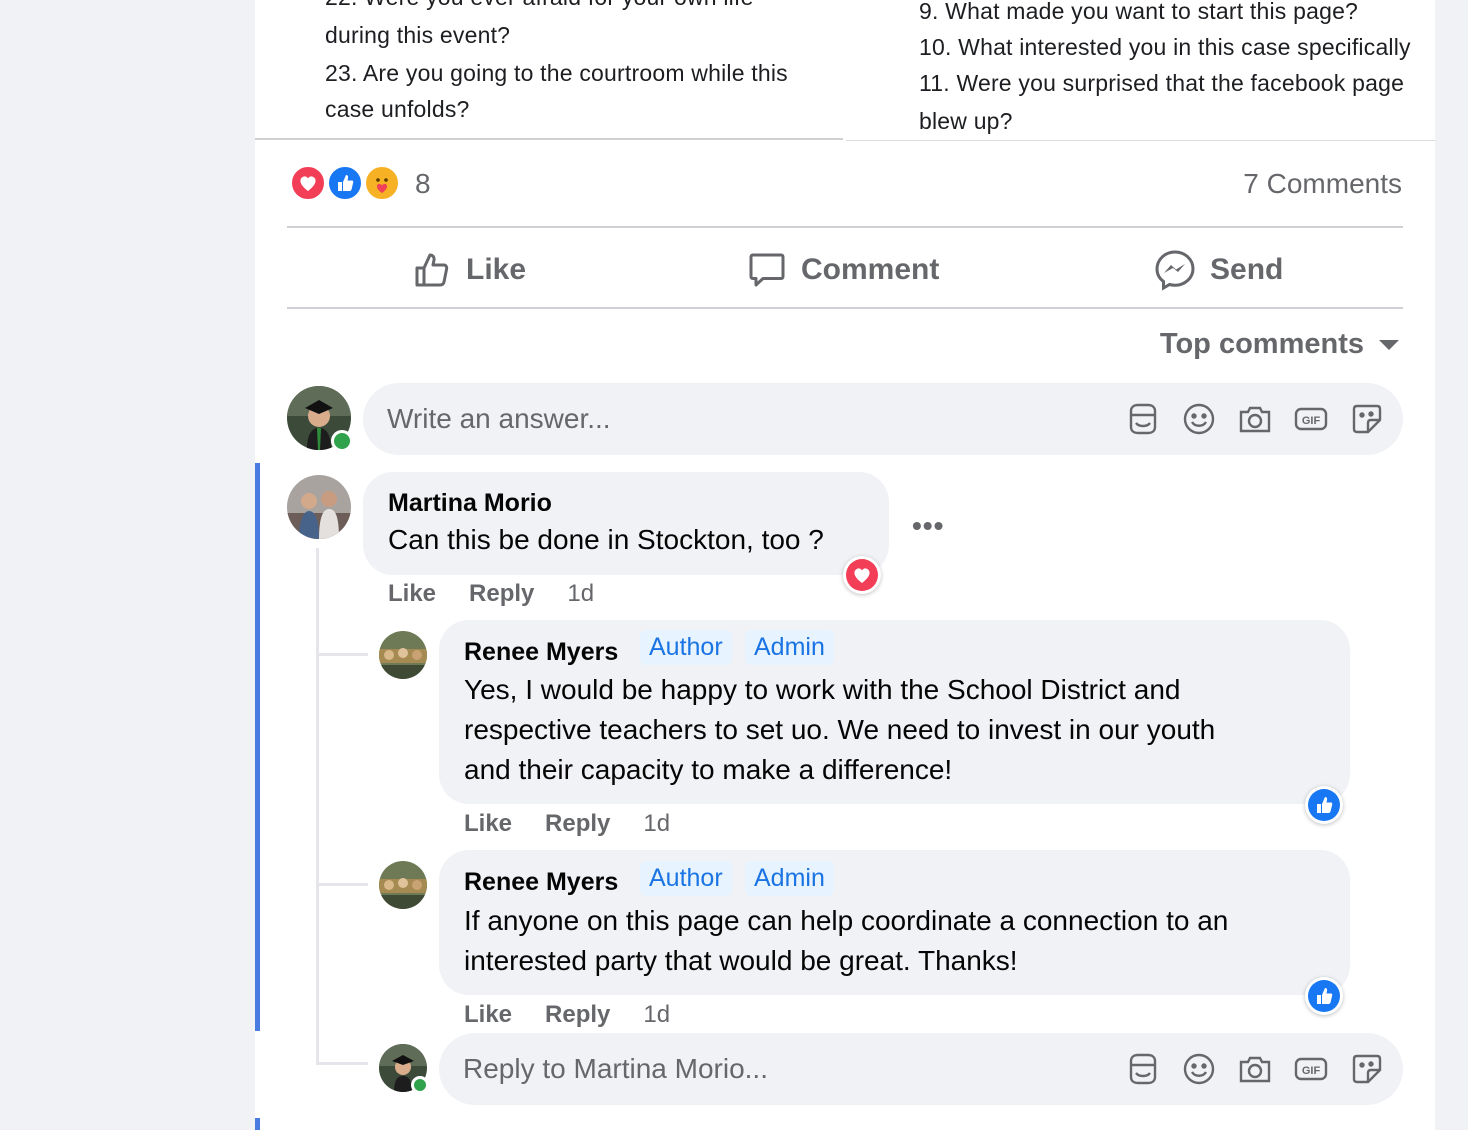 The image size is (1468, 1130). Describe the element at coordinates (1451, 565) in the screenshot. I see `page-background-right` at that location.